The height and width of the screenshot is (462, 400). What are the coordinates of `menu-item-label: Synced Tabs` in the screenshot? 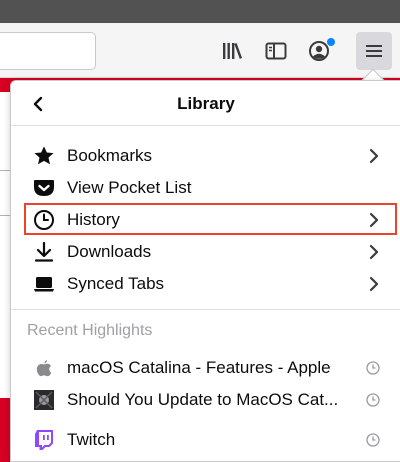 It's located at (116, 283).